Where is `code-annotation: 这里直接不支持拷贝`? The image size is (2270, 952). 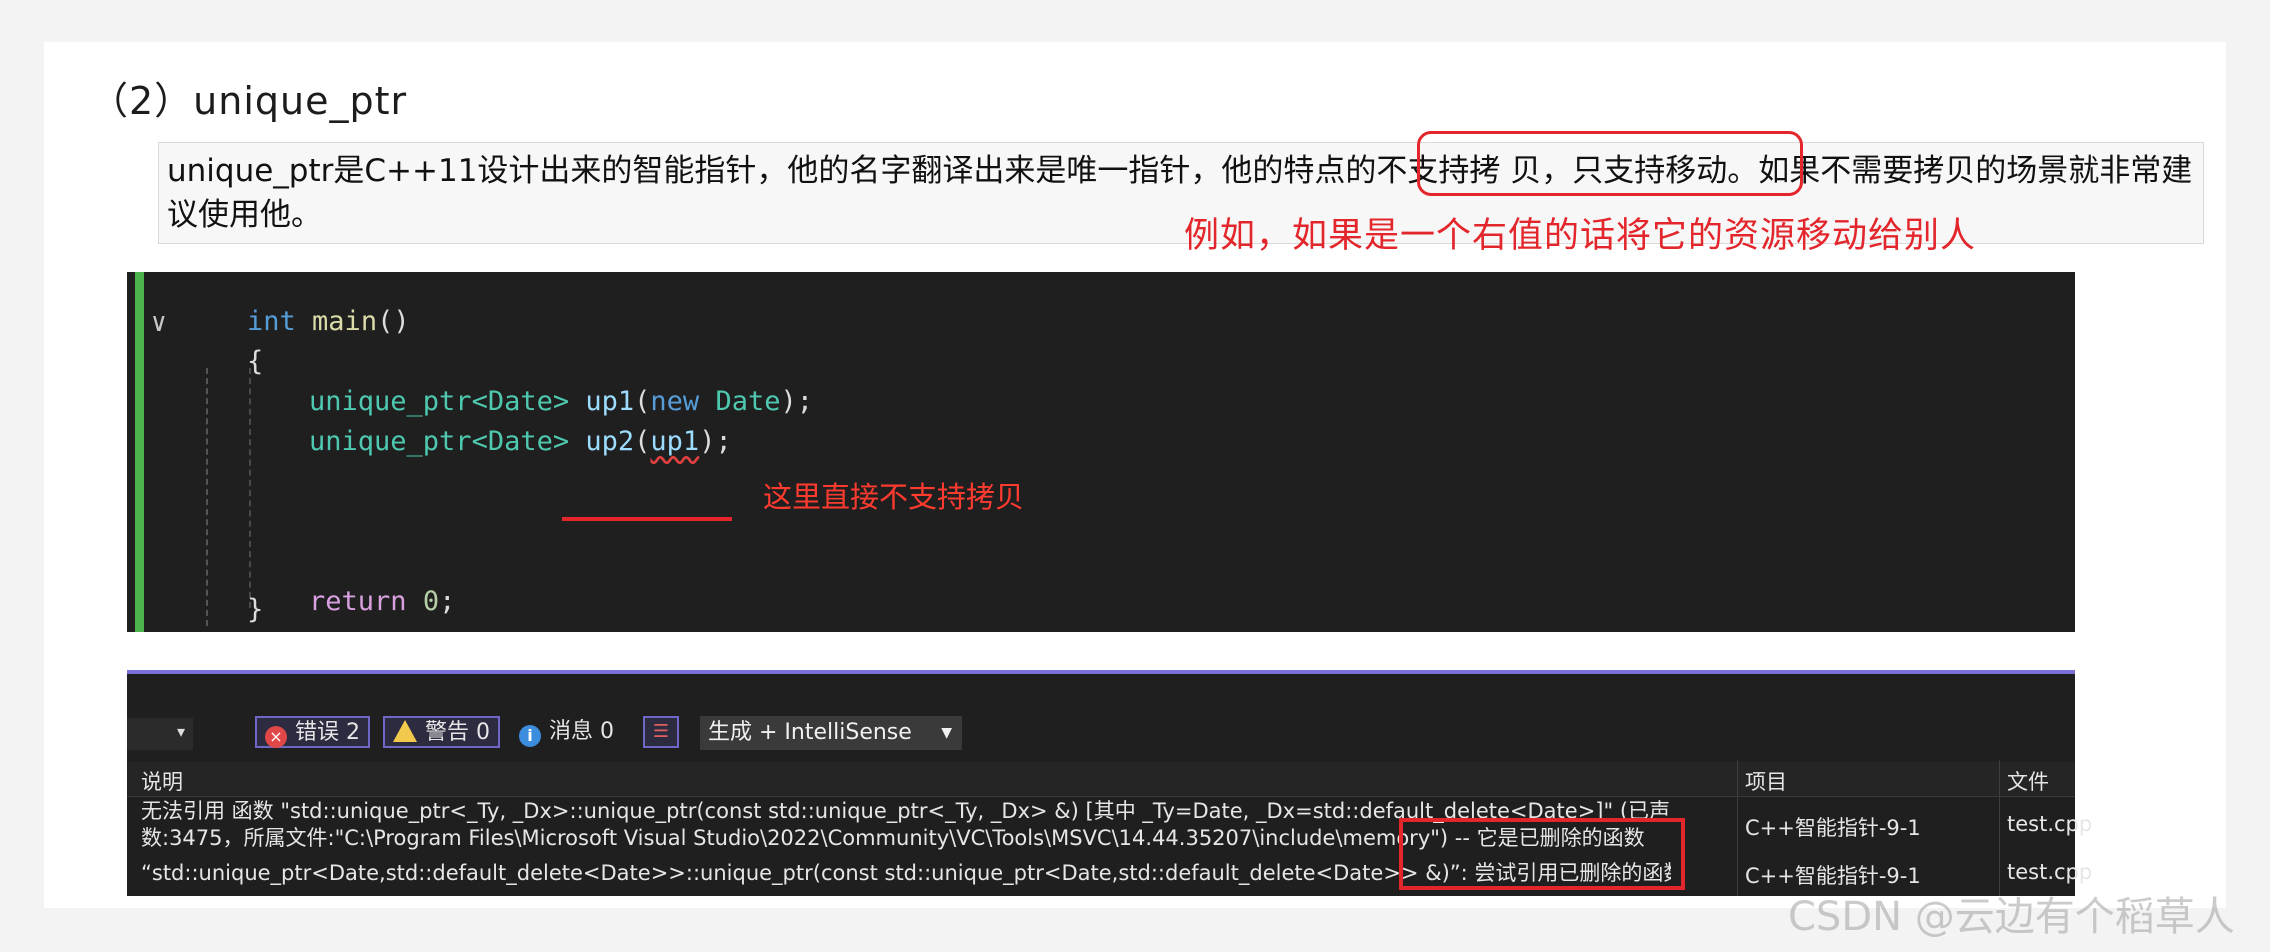
code-annotation: 这里直接不支持拷贝 is located at coordinates (894, 497).